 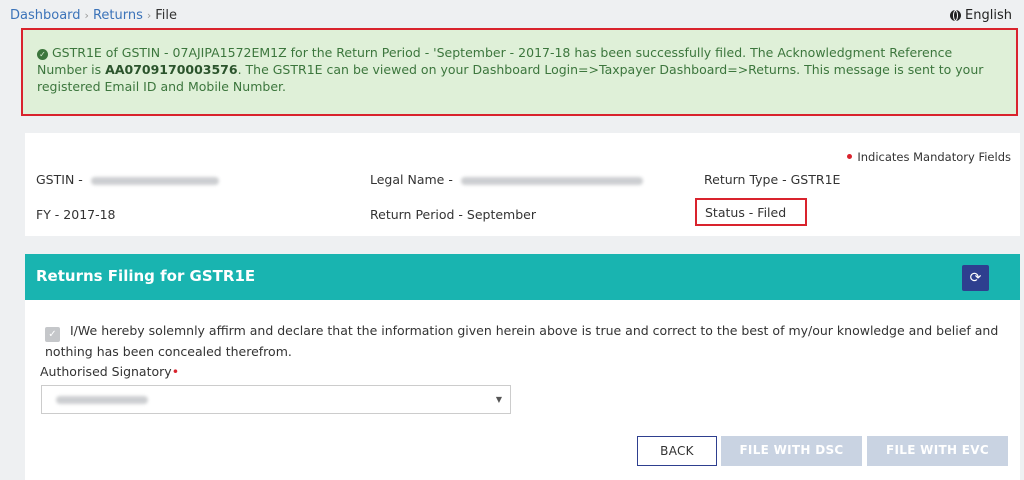 What do you see at coordinates (791, 451) in the screenshot?
I see `file-with-dsc-button: FILE WITH DSC` at bounding box center [791, 451].